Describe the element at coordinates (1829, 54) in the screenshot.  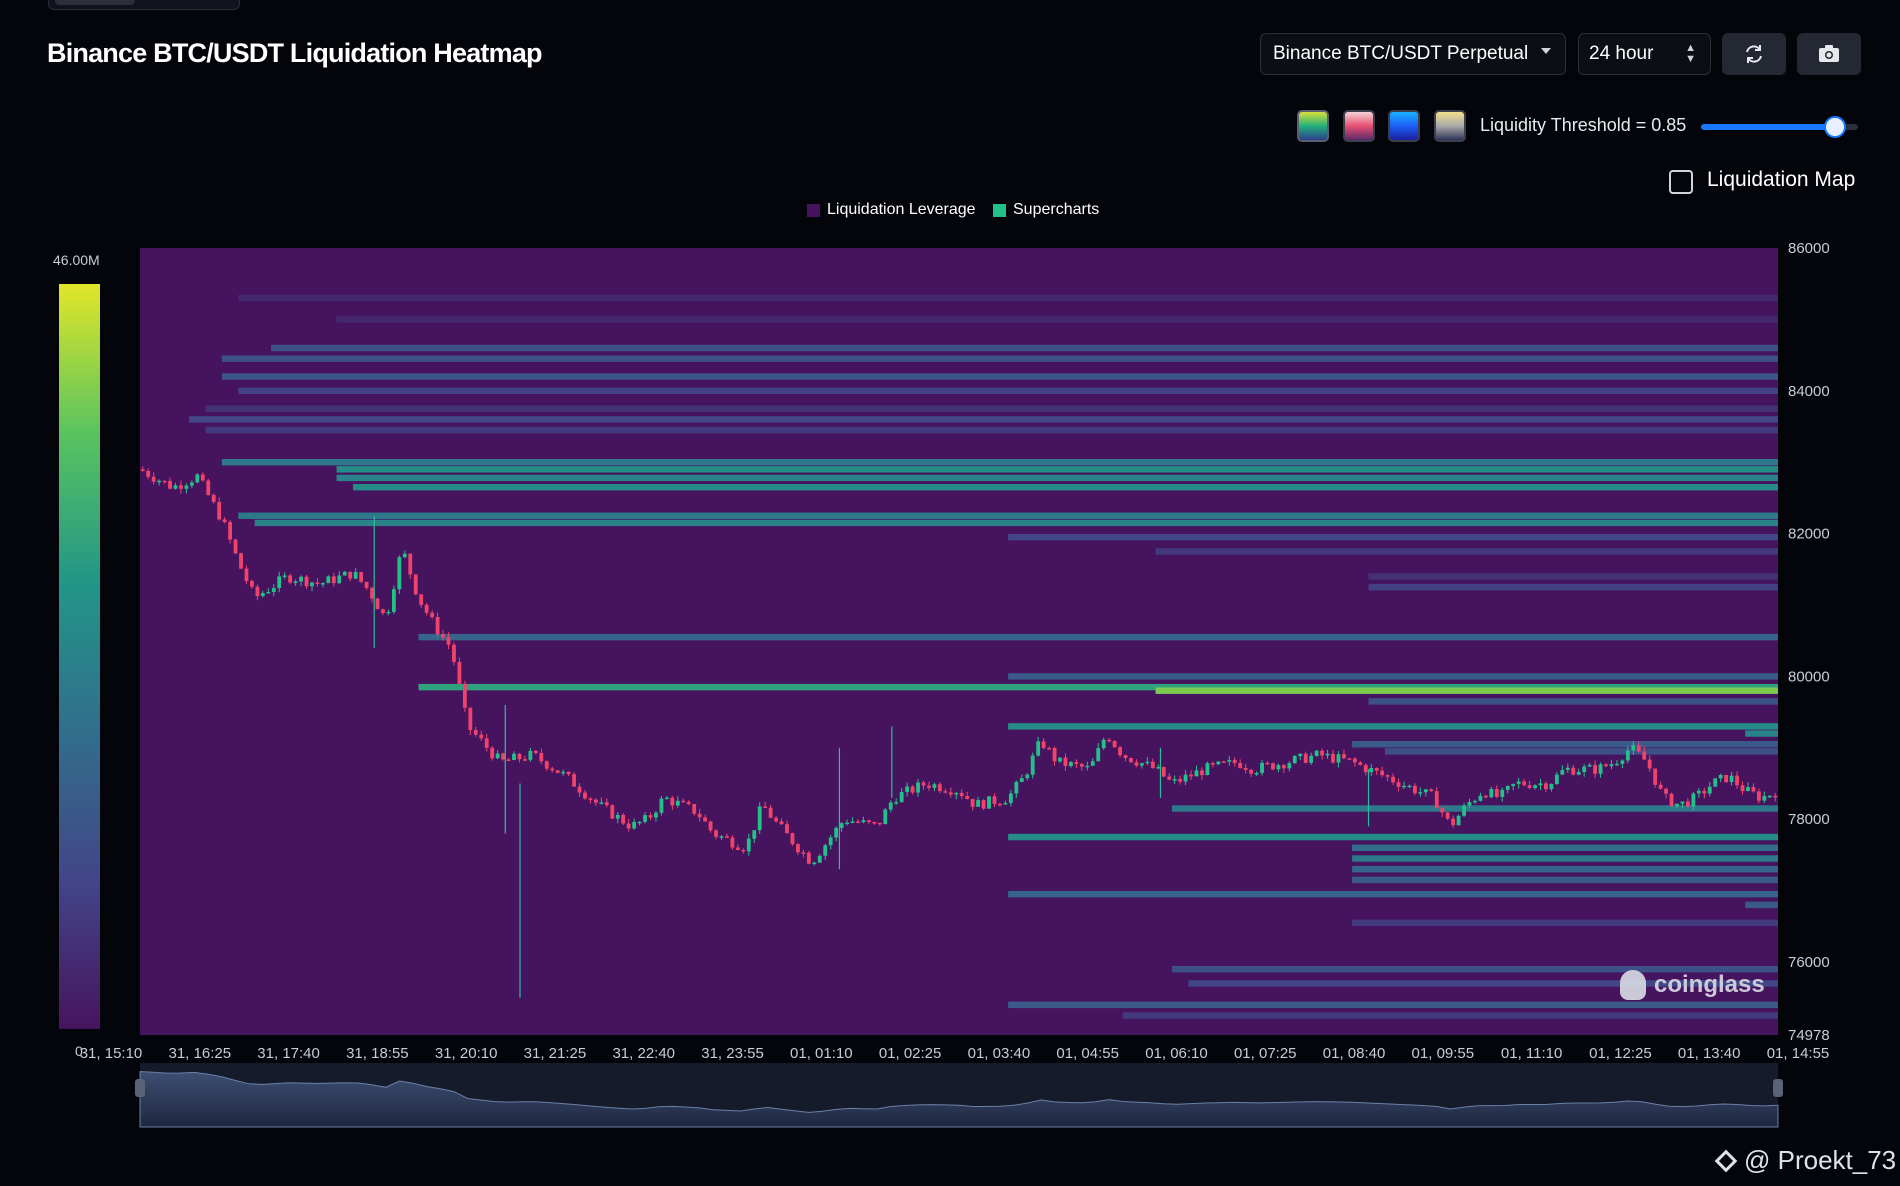
I see `screenshot-button` at that location.